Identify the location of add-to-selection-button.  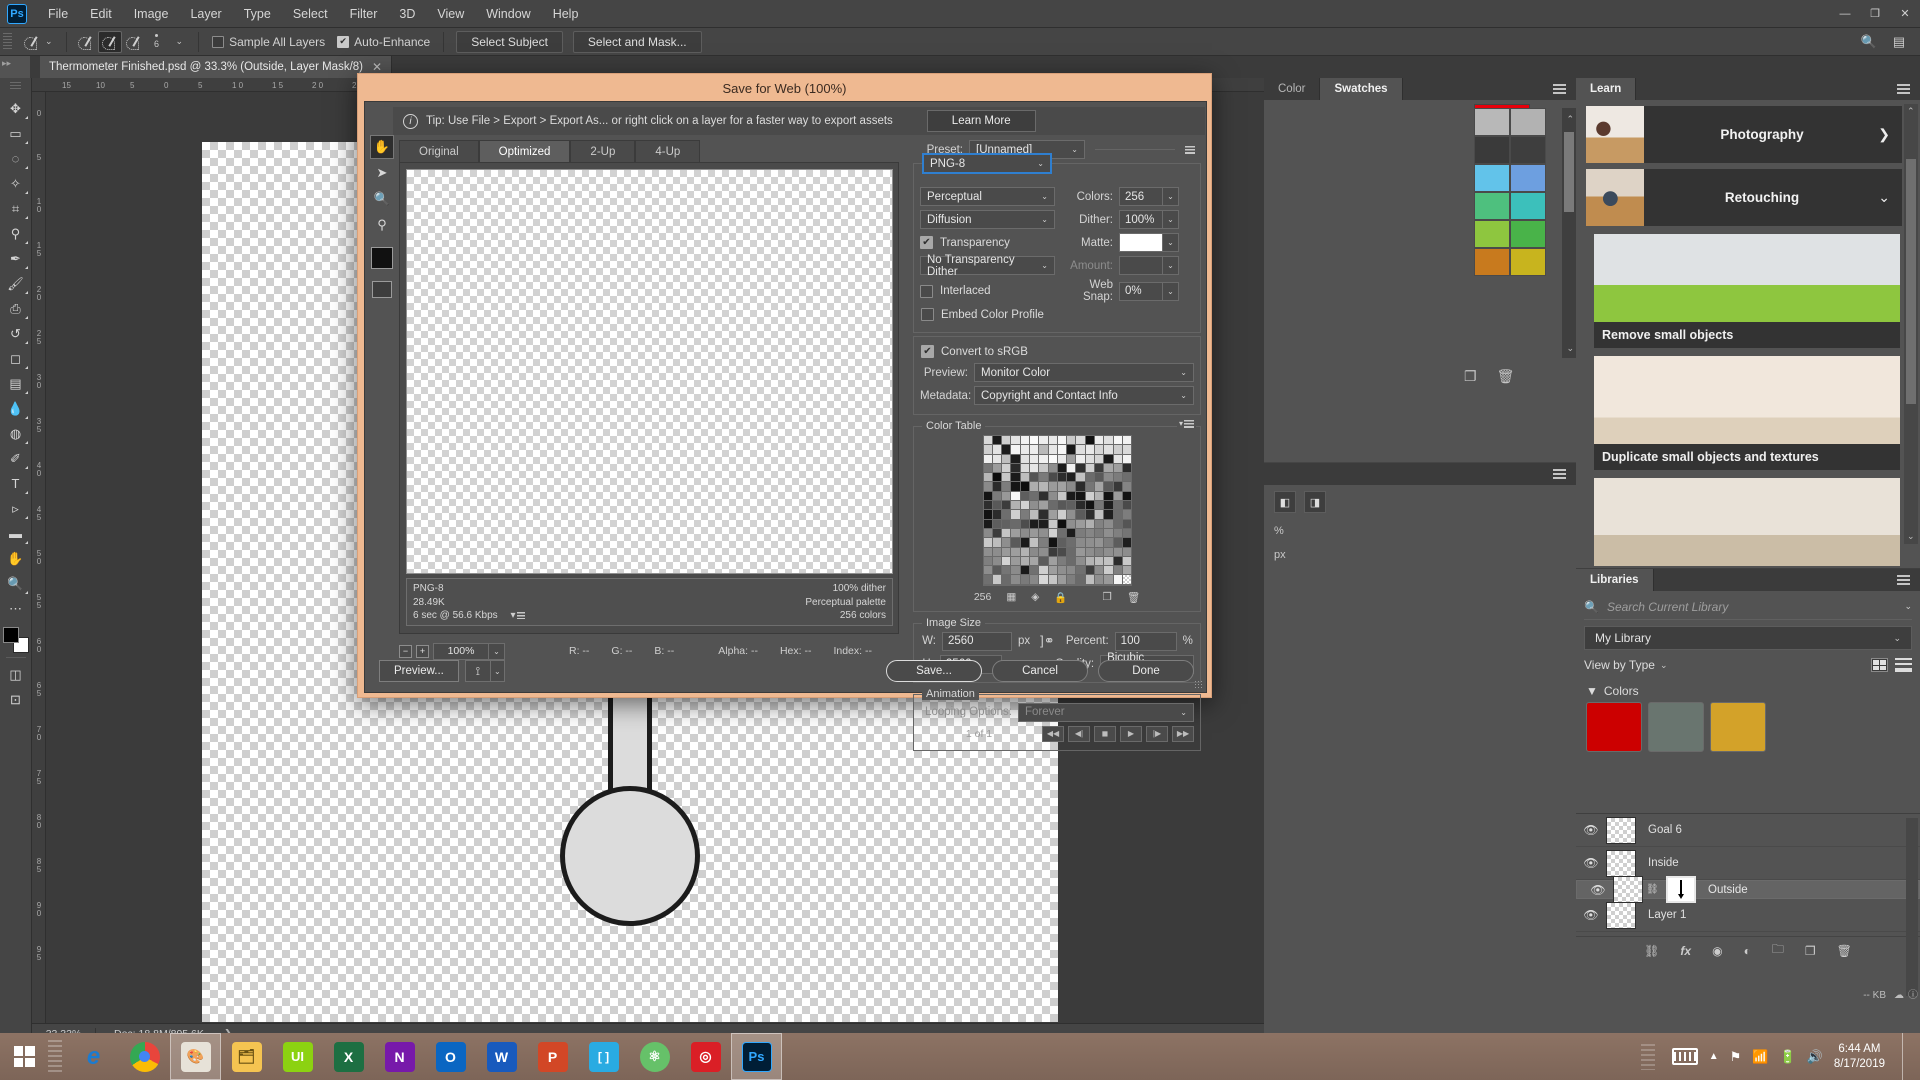
(109, 41).